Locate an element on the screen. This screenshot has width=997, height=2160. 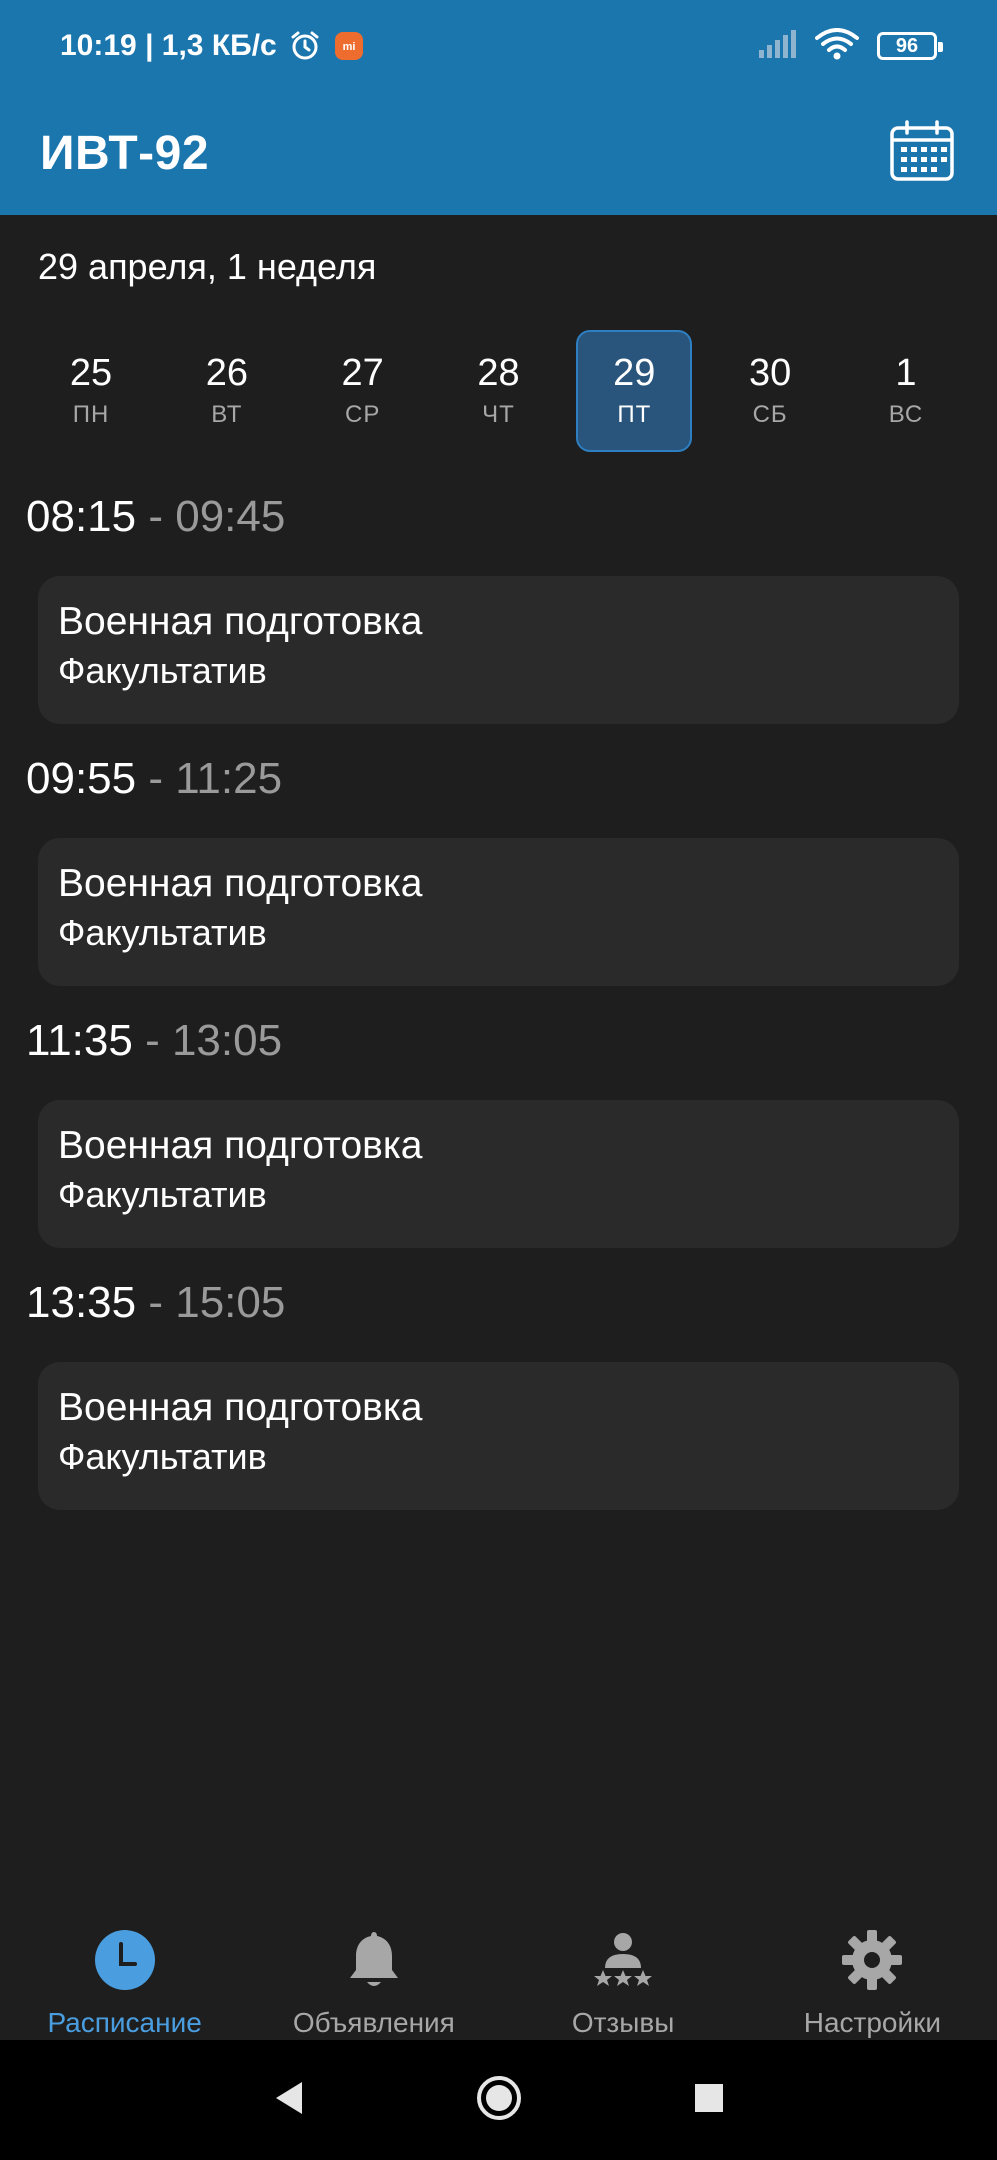
status-left: 10:19 | 1,3 КБ/с mi is located at coordinates (212, 46).